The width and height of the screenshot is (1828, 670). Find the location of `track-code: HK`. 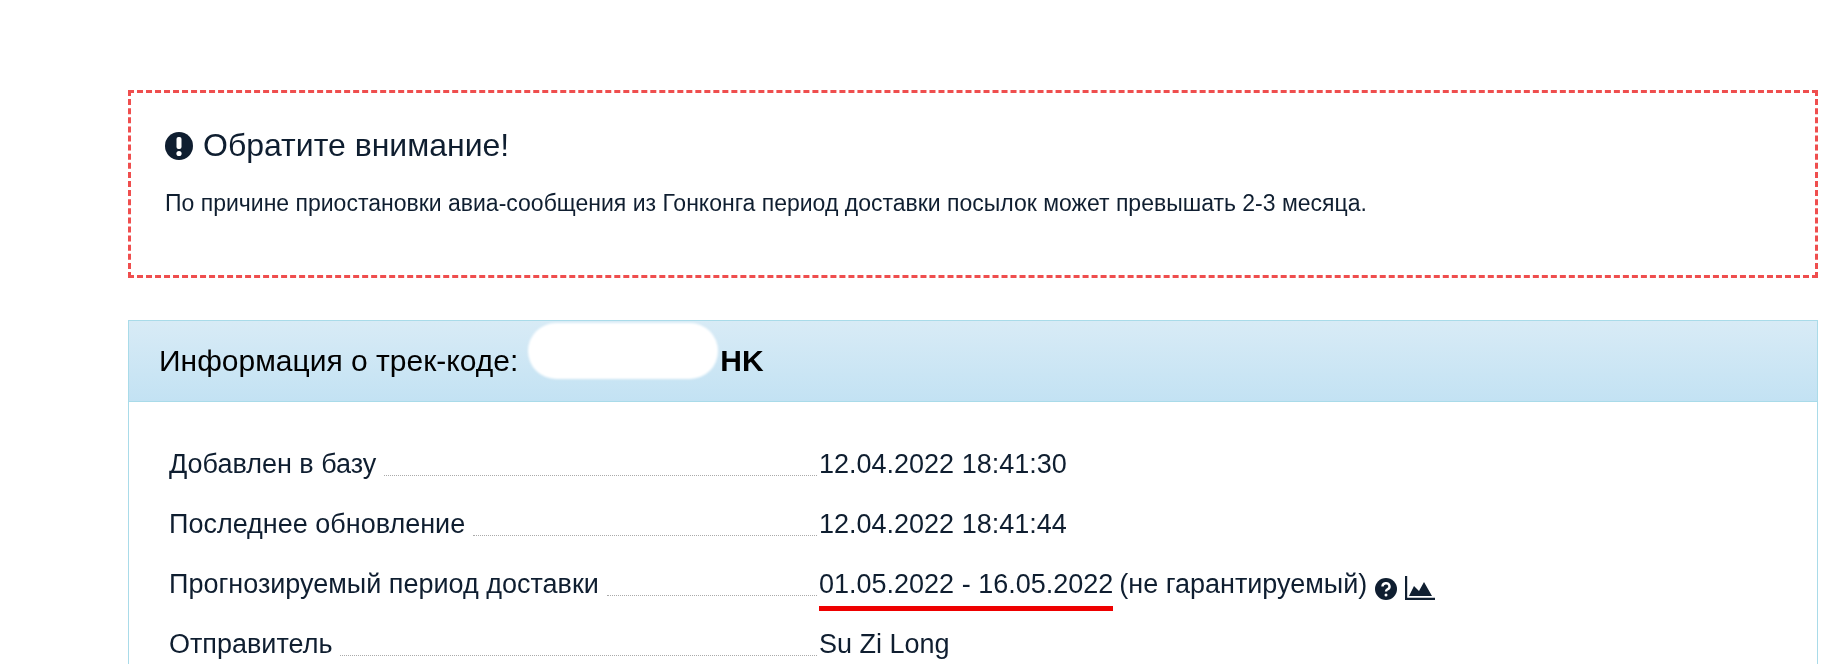

track-code: HK is located at coordinates (742, 361).